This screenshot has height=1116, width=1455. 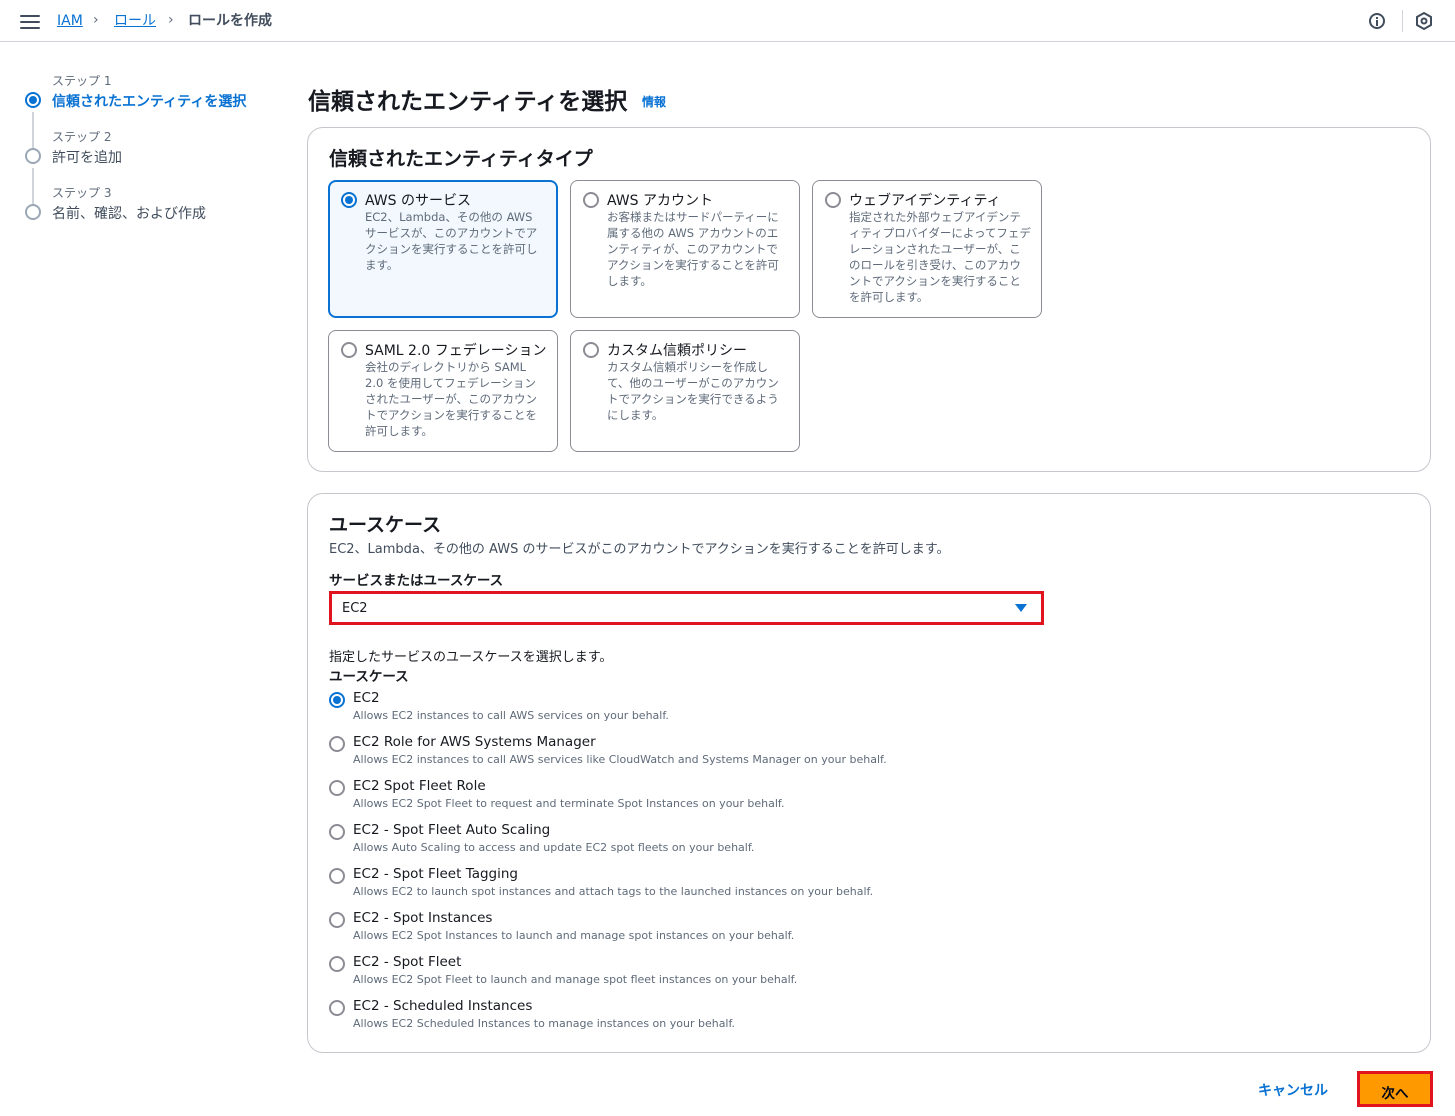 What do you see at coordinates (727, 21) in the screenshot?
I see `top-bar: IAM › ロール › ロールを作成` at bounding box center [727, 21].